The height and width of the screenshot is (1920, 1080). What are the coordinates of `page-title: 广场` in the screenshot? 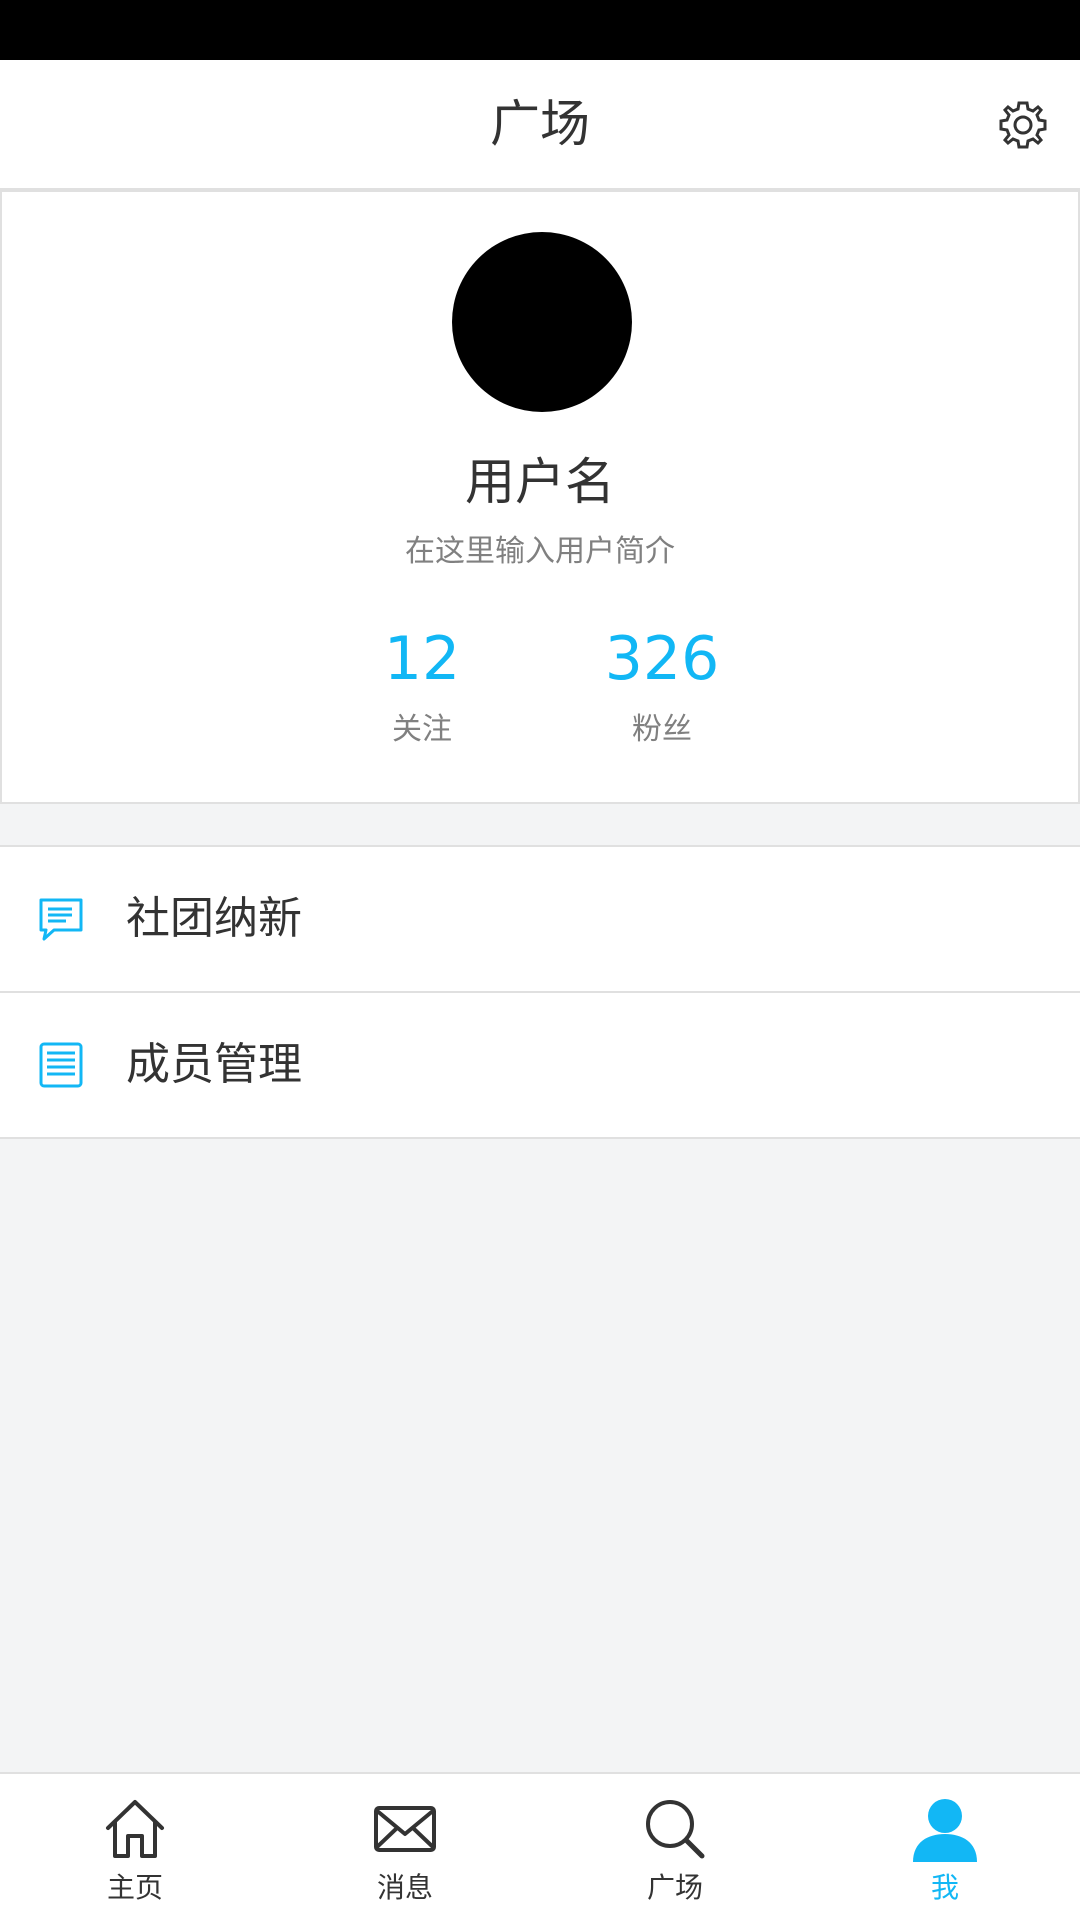 It's located at (540, 124).